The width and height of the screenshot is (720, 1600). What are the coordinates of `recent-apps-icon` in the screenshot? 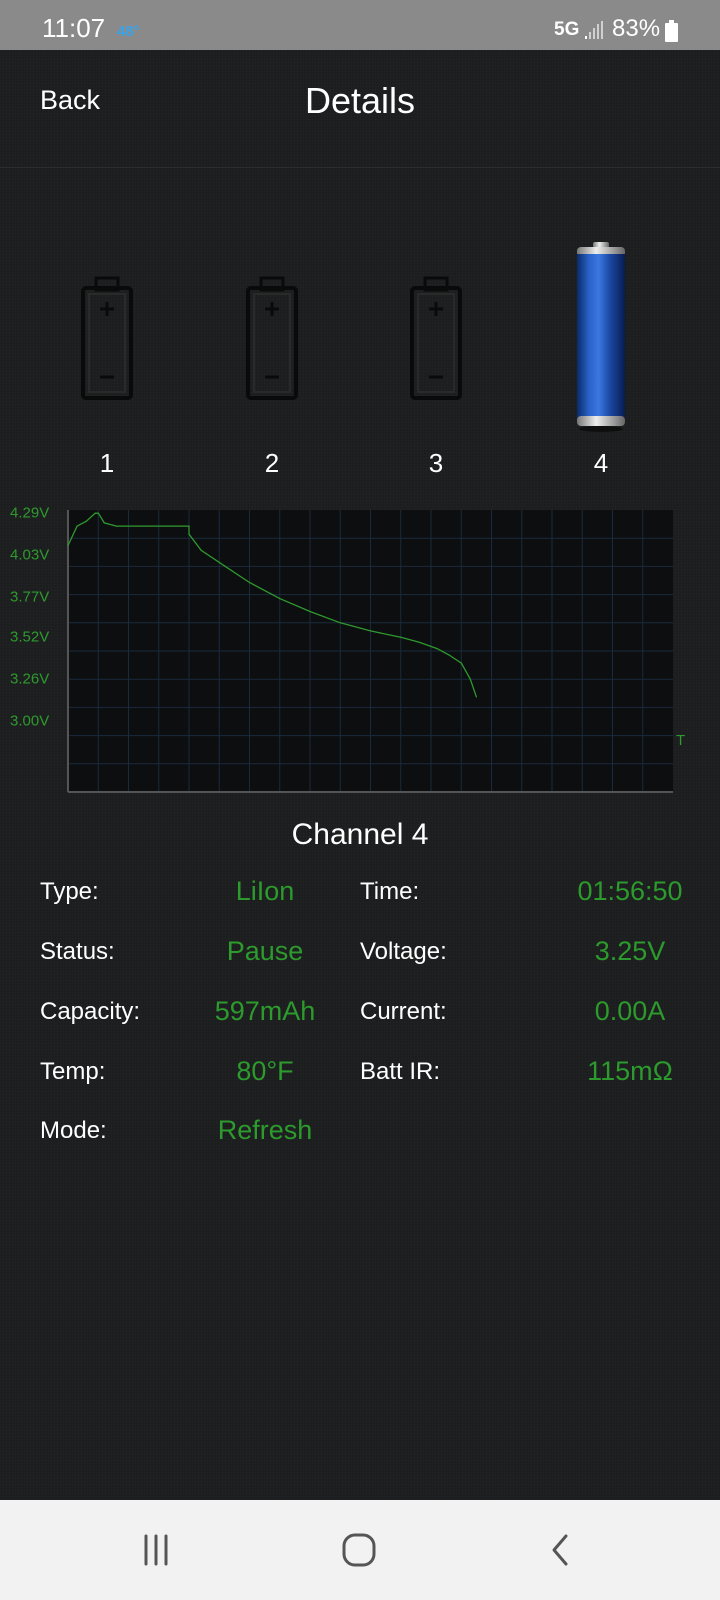 It's located at (157, 1550).